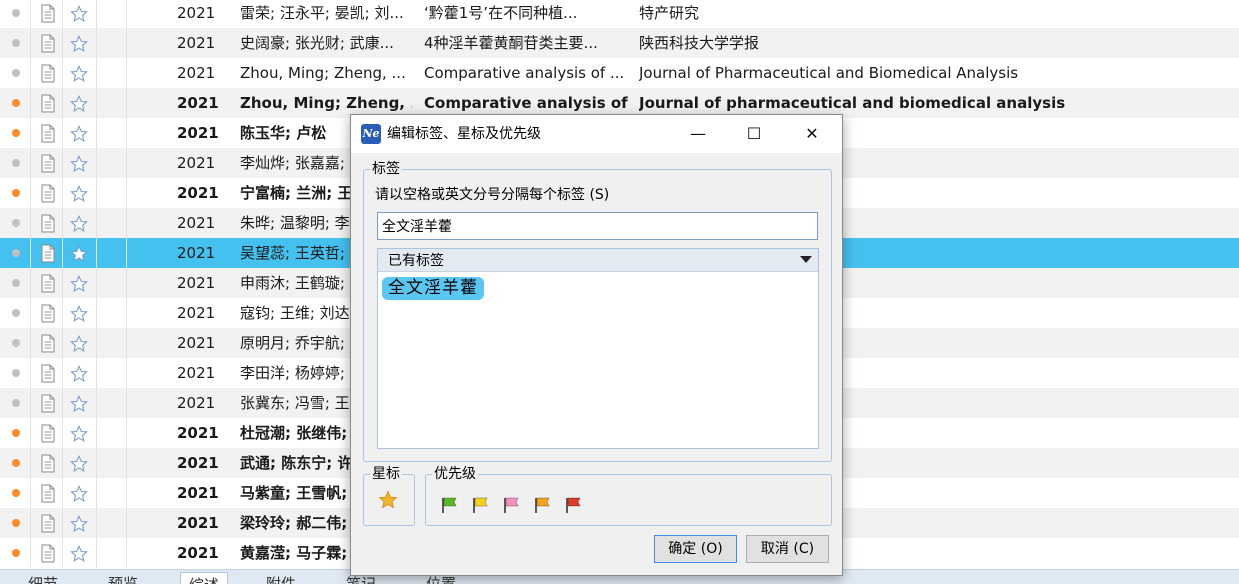 This screenshot has height=584, width=1239. I want to click on yellow-flag-icon, so click(481, 505).